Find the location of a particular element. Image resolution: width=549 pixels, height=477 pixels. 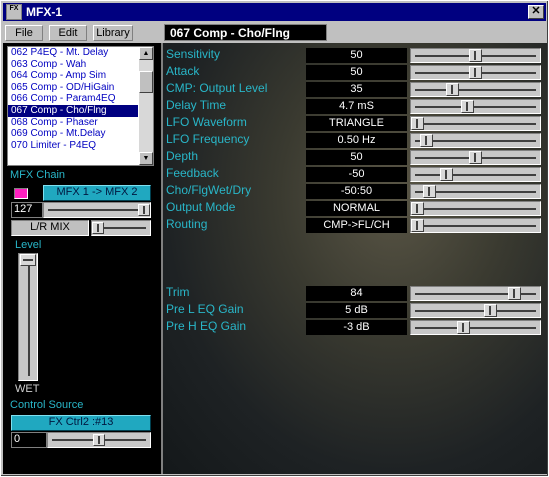

param-slider-attack is located at coordinates (475, 72).